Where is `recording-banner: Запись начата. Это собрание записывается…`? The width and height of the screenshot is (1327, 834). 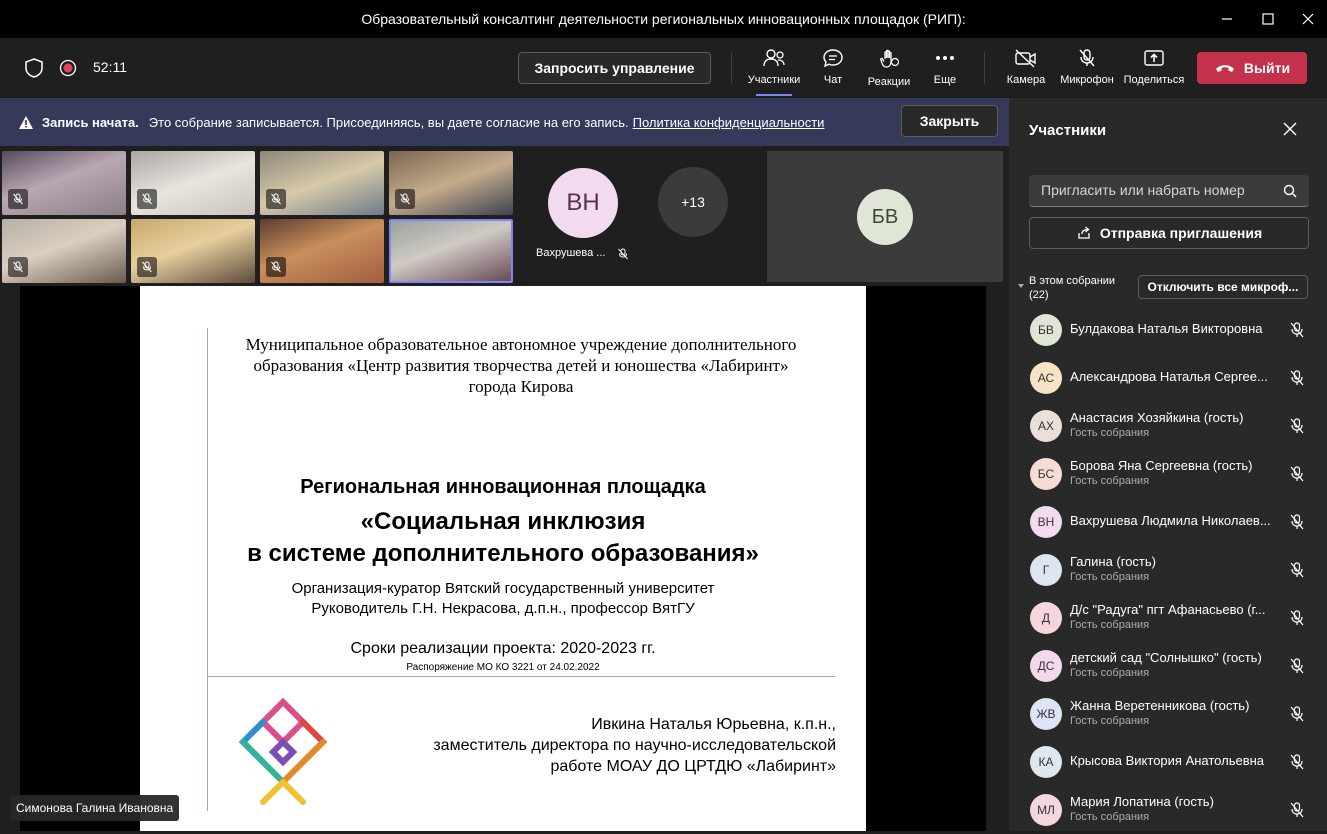 recording-banner: Запись начата. Это собрание записывается… is located at coordinates (504, 122).